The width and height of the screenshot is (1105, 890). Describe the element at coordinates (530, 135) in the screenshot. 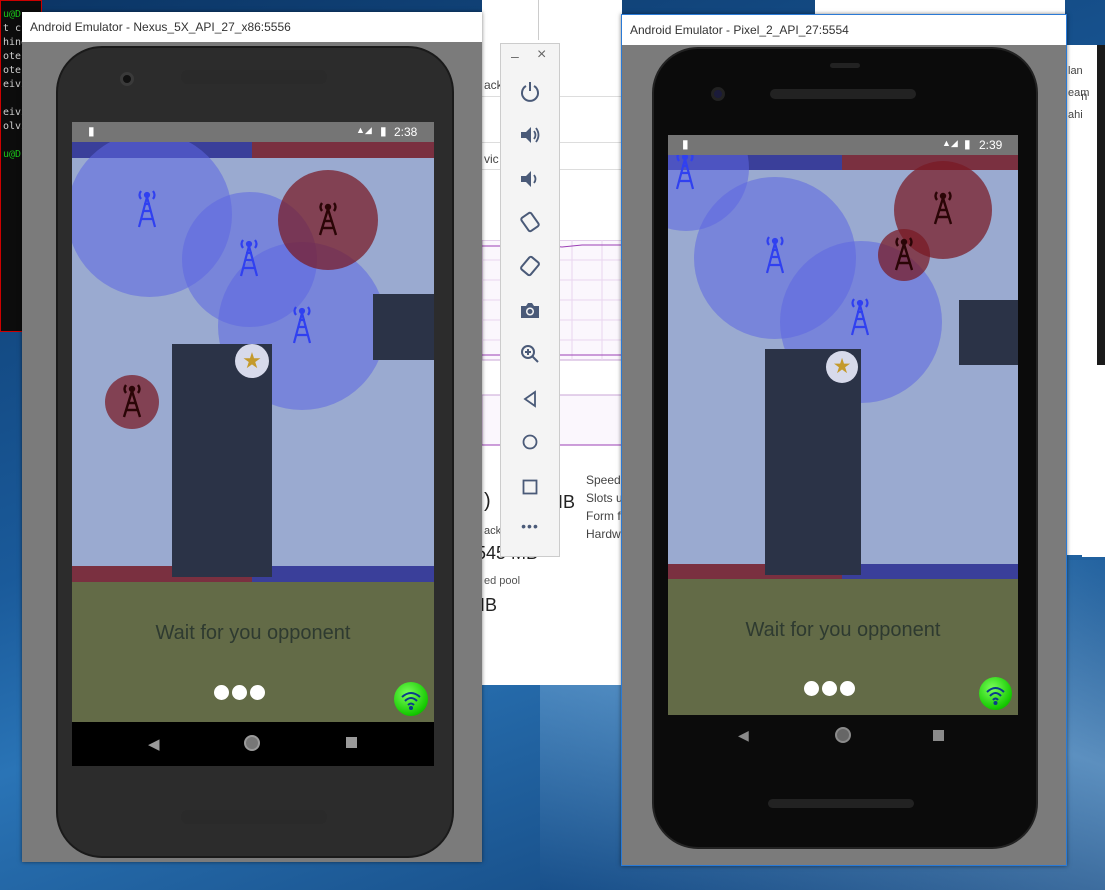

I see `volume-up-icon` at that location.